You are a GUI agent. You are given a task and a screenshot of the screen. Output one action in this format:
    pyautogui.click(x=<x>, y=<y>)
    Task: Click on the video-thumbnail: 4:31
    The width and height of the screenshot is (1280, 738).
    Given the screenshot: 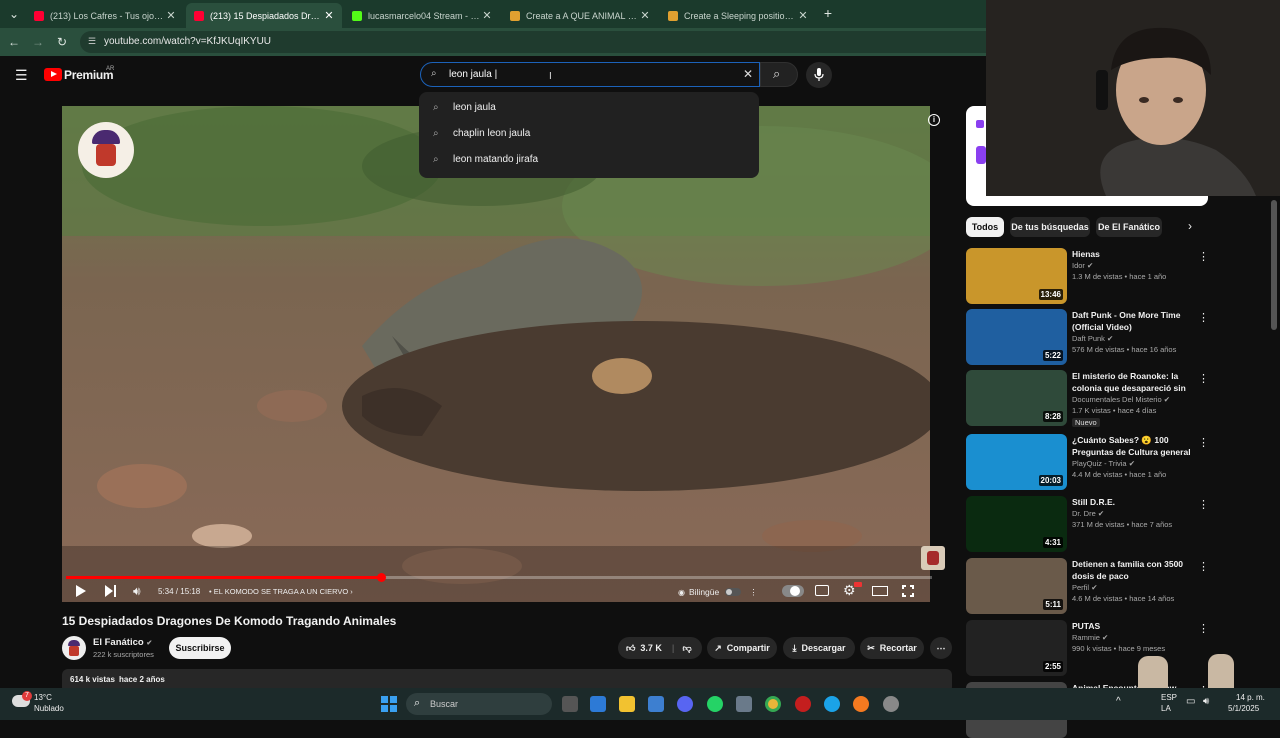 What is the action you would take?
    pyautogui.click(x=1016, y=524)
    